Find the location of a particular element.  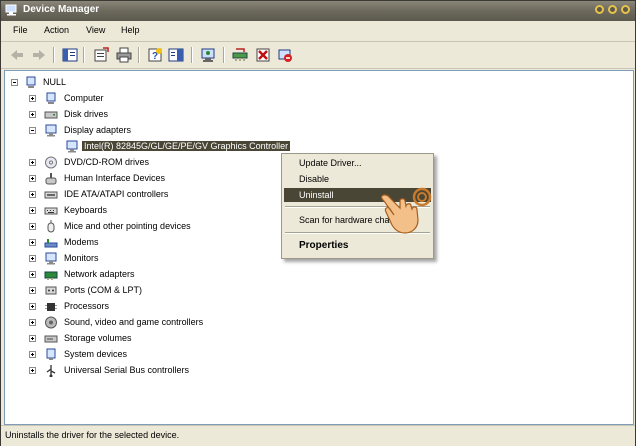

tree-item-label: Disk drives is located at coordinates (86, 114).